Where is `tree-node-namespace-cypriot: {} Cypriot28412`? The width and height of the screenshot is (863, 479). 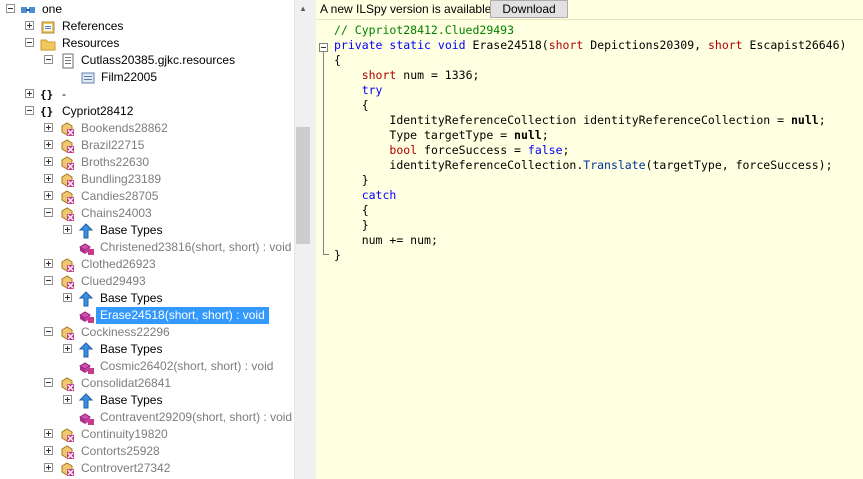 tree-node-namespace-cypriot: {} Cypriot28412 is located at coordinates (147, 111).